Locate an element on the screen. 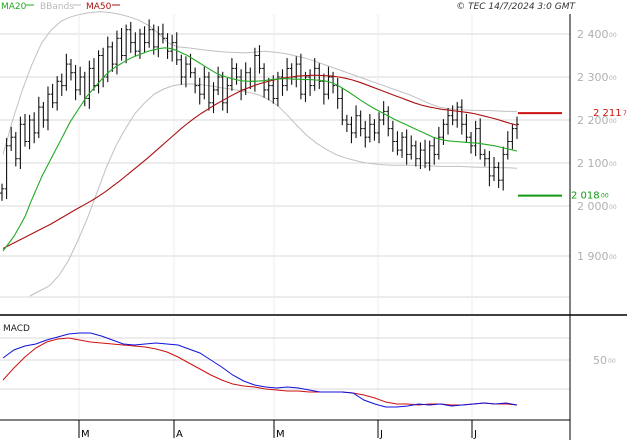 This screenshot has height=440, width=627. legend-ma20: MA20 is located at coordinates (14, 7).